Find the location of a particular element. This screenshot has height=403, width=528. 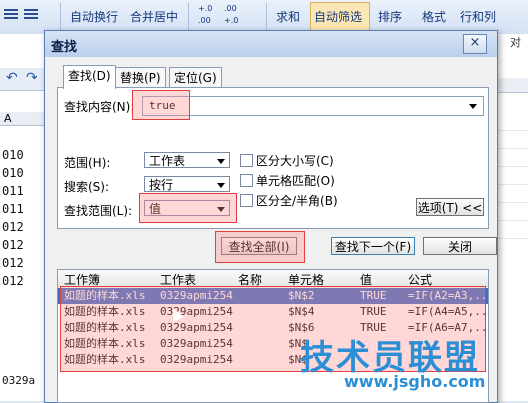

search-label: 搜索(S): is located at coordinates (87, 187).